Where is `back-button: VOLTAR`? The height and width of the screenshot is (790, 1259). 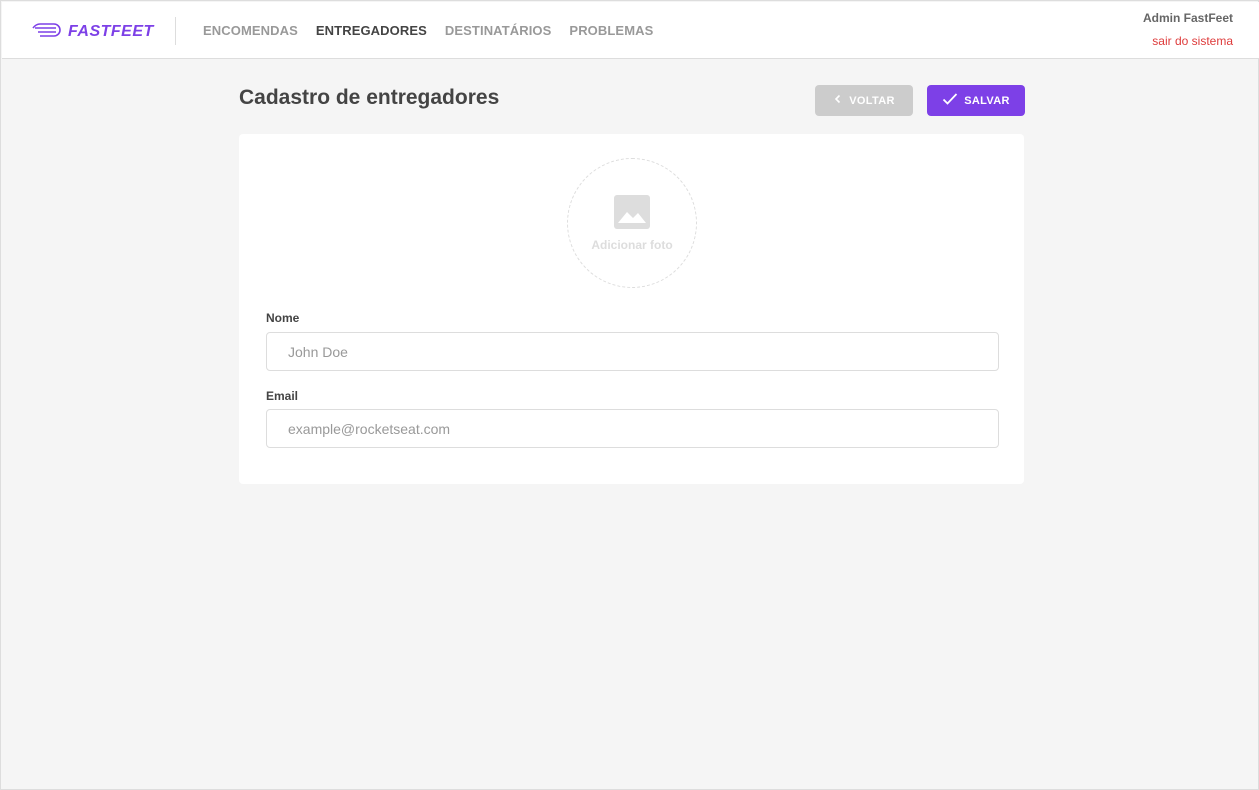
back-button: VOLTAR is located at coordinates (864, 100).